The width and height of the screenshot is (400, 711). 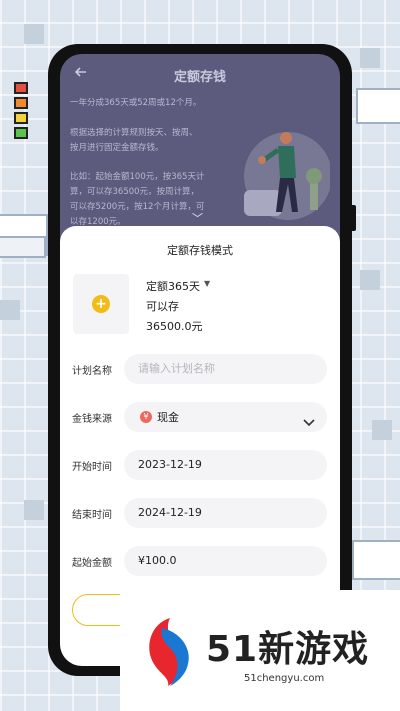 I want to click on pixel-dot-orange, so click(x=21, y=103).